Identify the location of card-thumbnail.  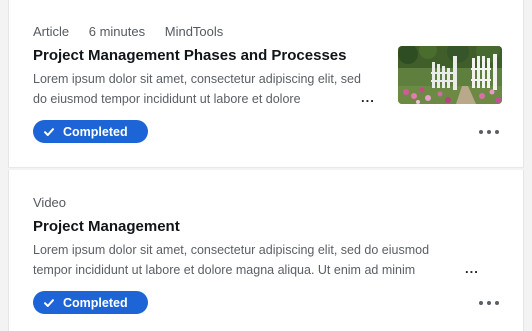
(450, 75).